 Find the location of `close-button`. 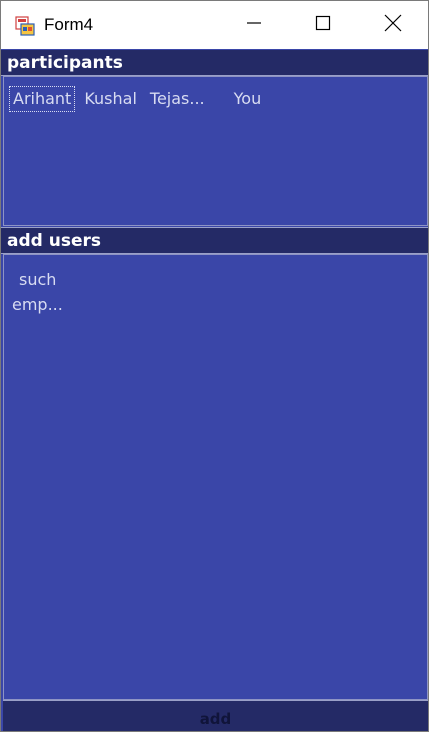

close-button is located at coordinates (393, 25).